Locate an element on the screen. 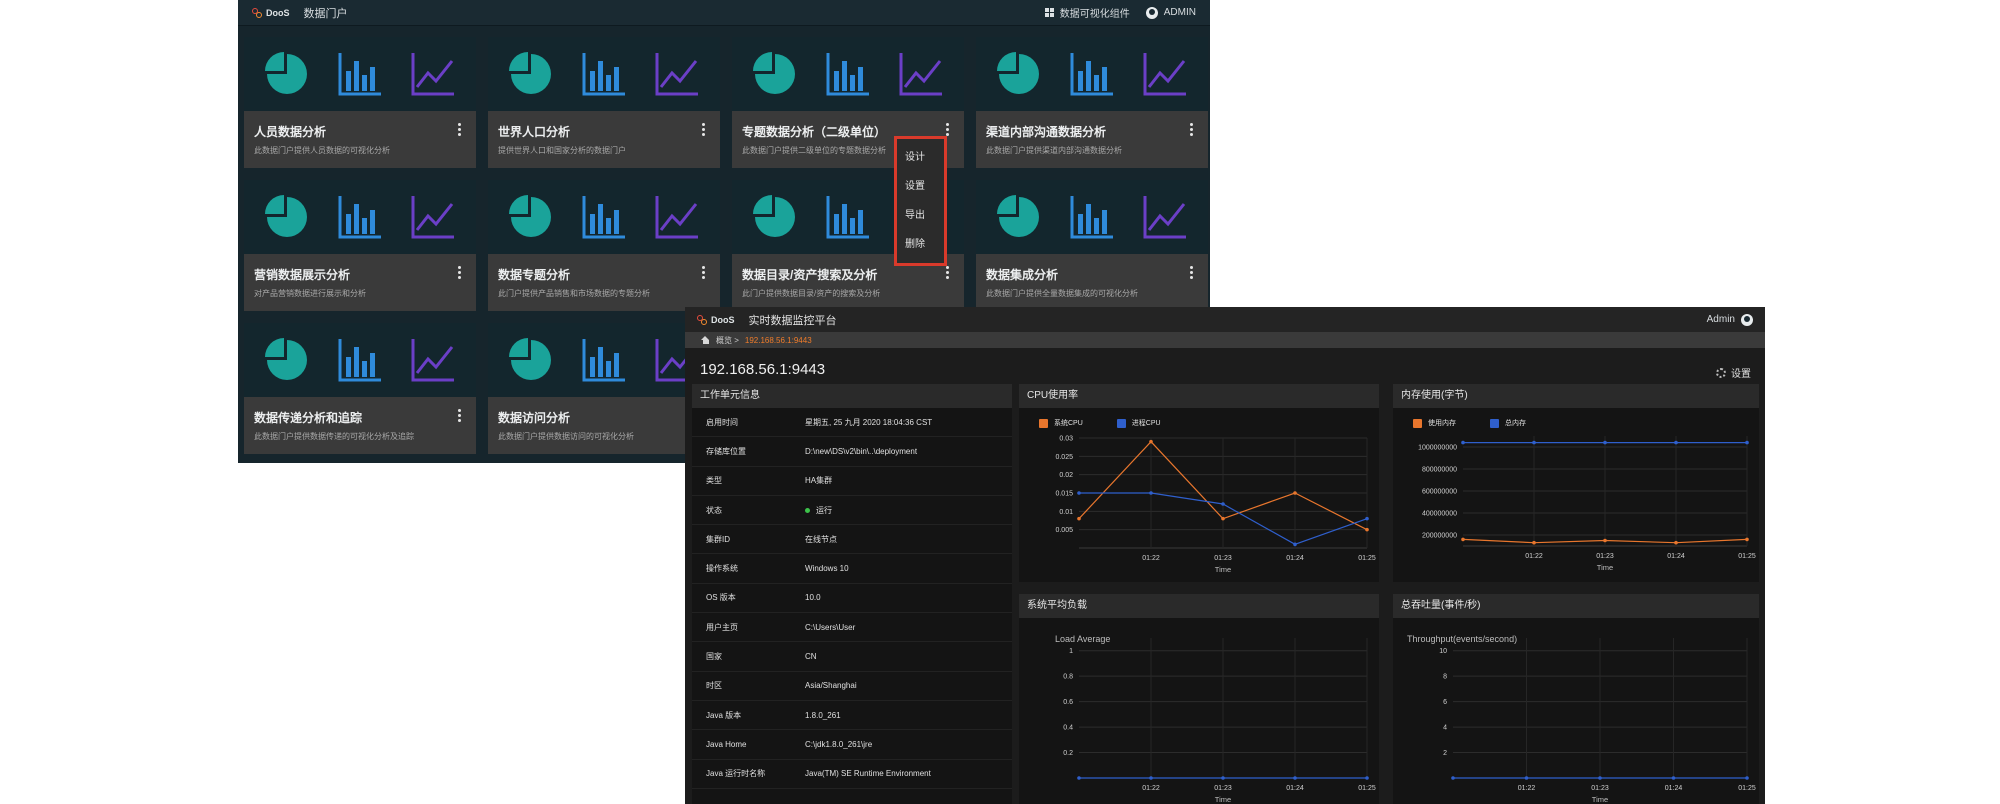  info-key: 集群ID is located at coordinates (718, 539).